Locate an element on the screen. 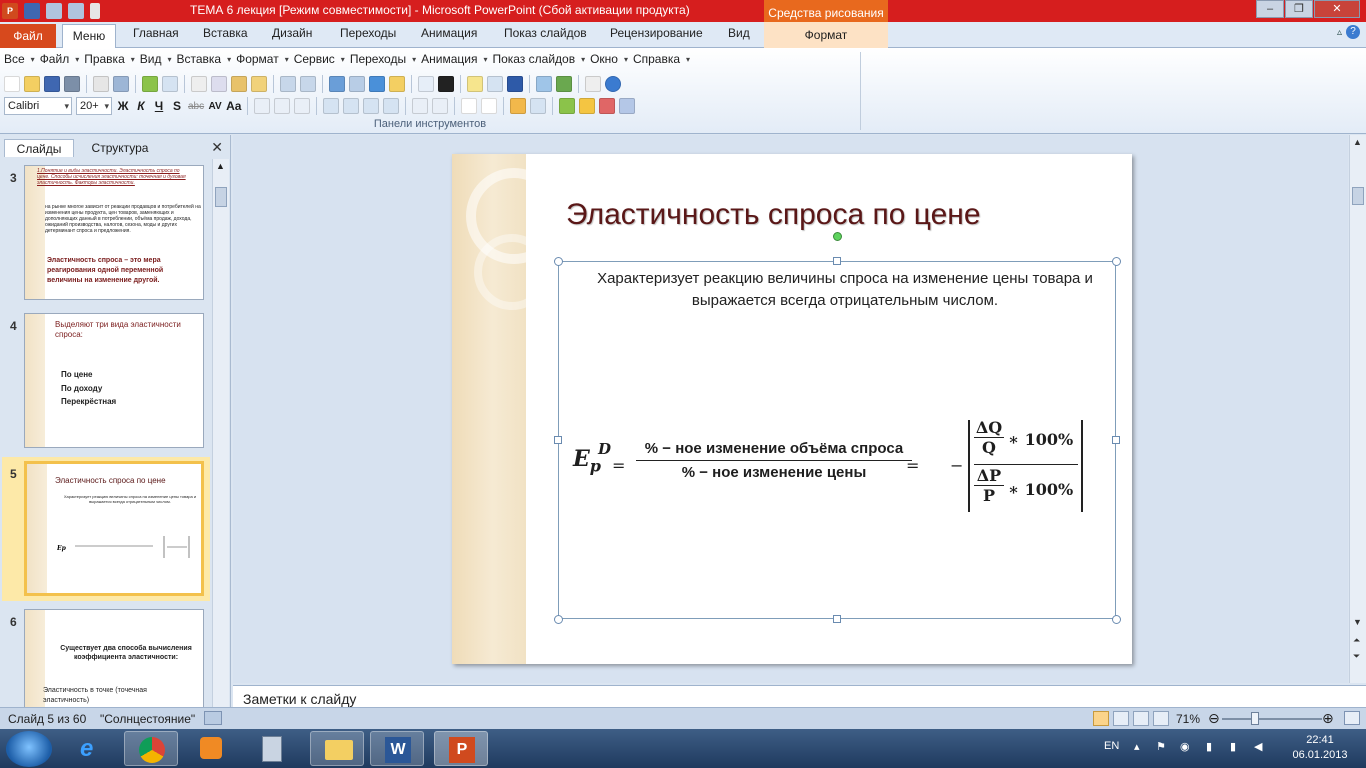 This screenshot has height=768, width=1366. scroll-down-icon: ▼ is located at coordinates (1357, 622).